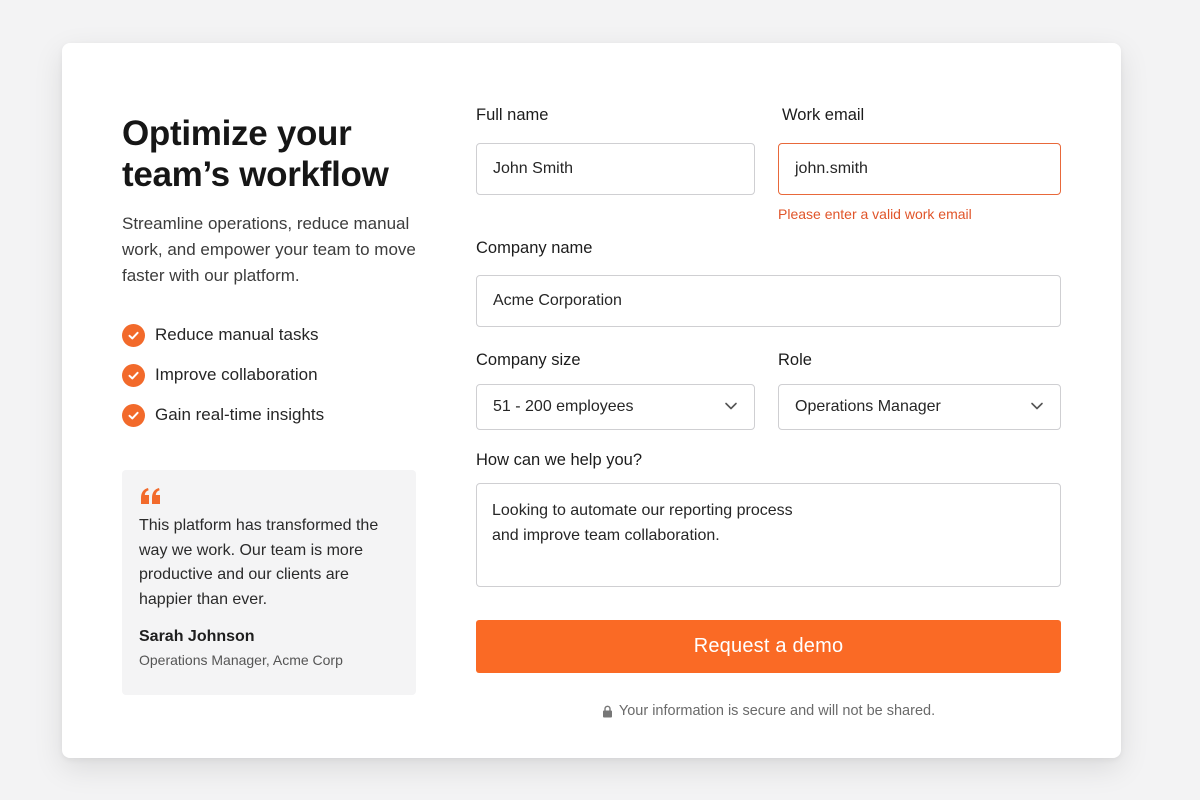  What do you see at coordinates (534, 248) in the screenshot?
I see `company-name-label: Company name` at bounding box center [534, 248].